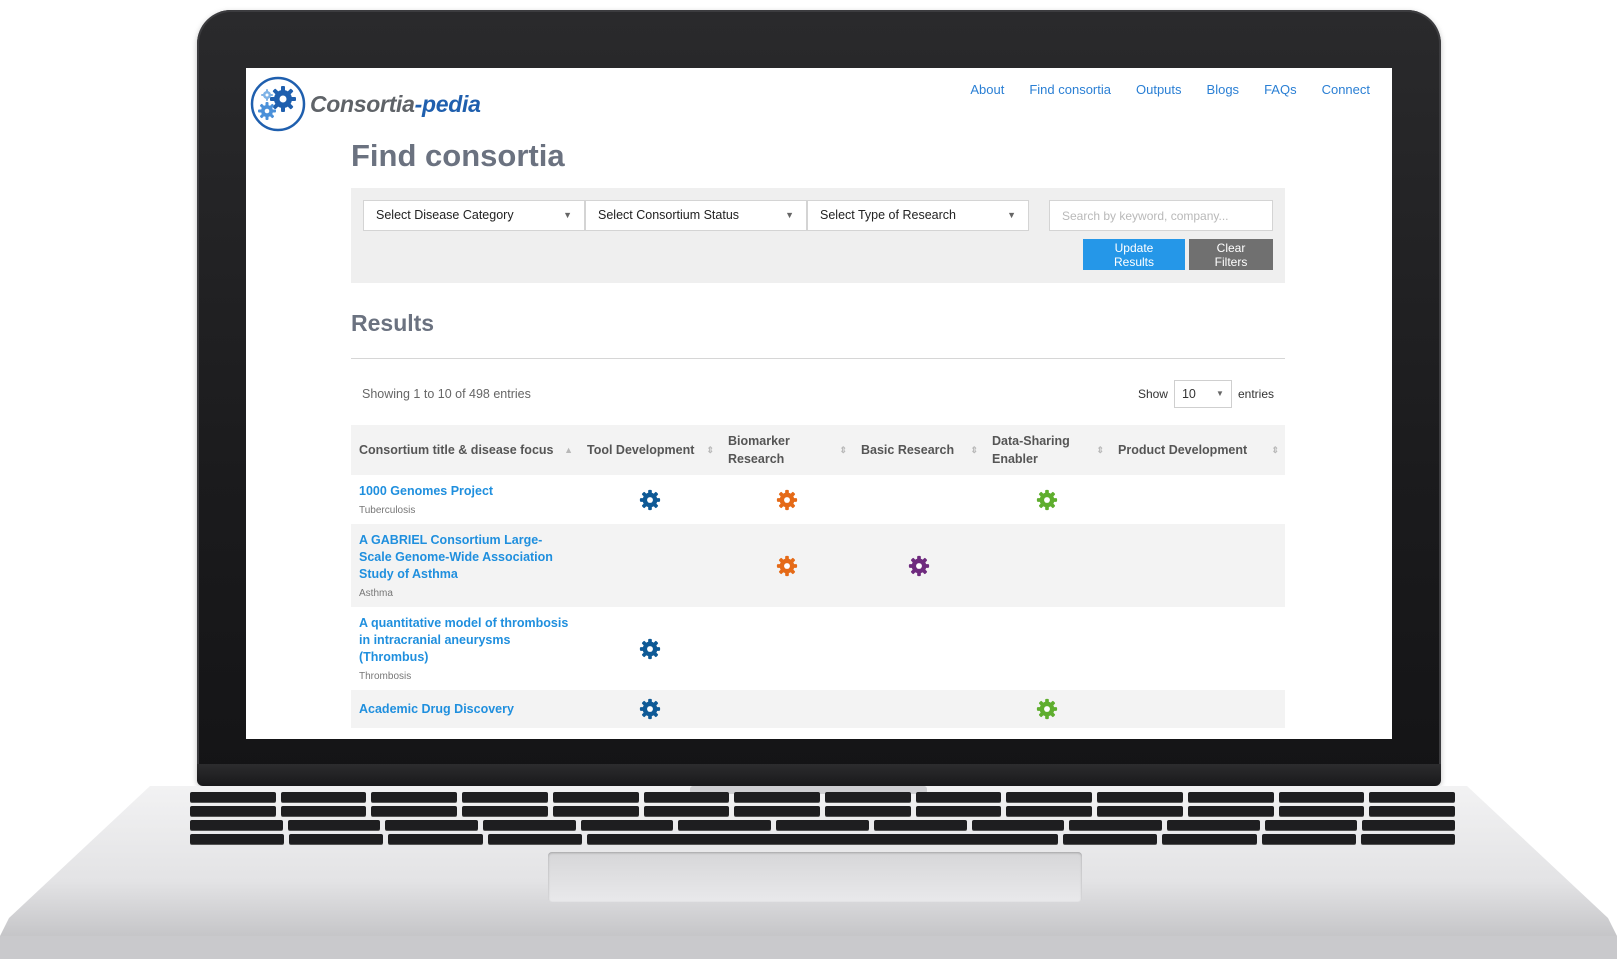 The width and height of the screenshot is (1617, 959). What do you see at coordinates (395, 103) in the screenshot?
I see `site-name: Consortia-pedia` at bounding box center [395, 103].